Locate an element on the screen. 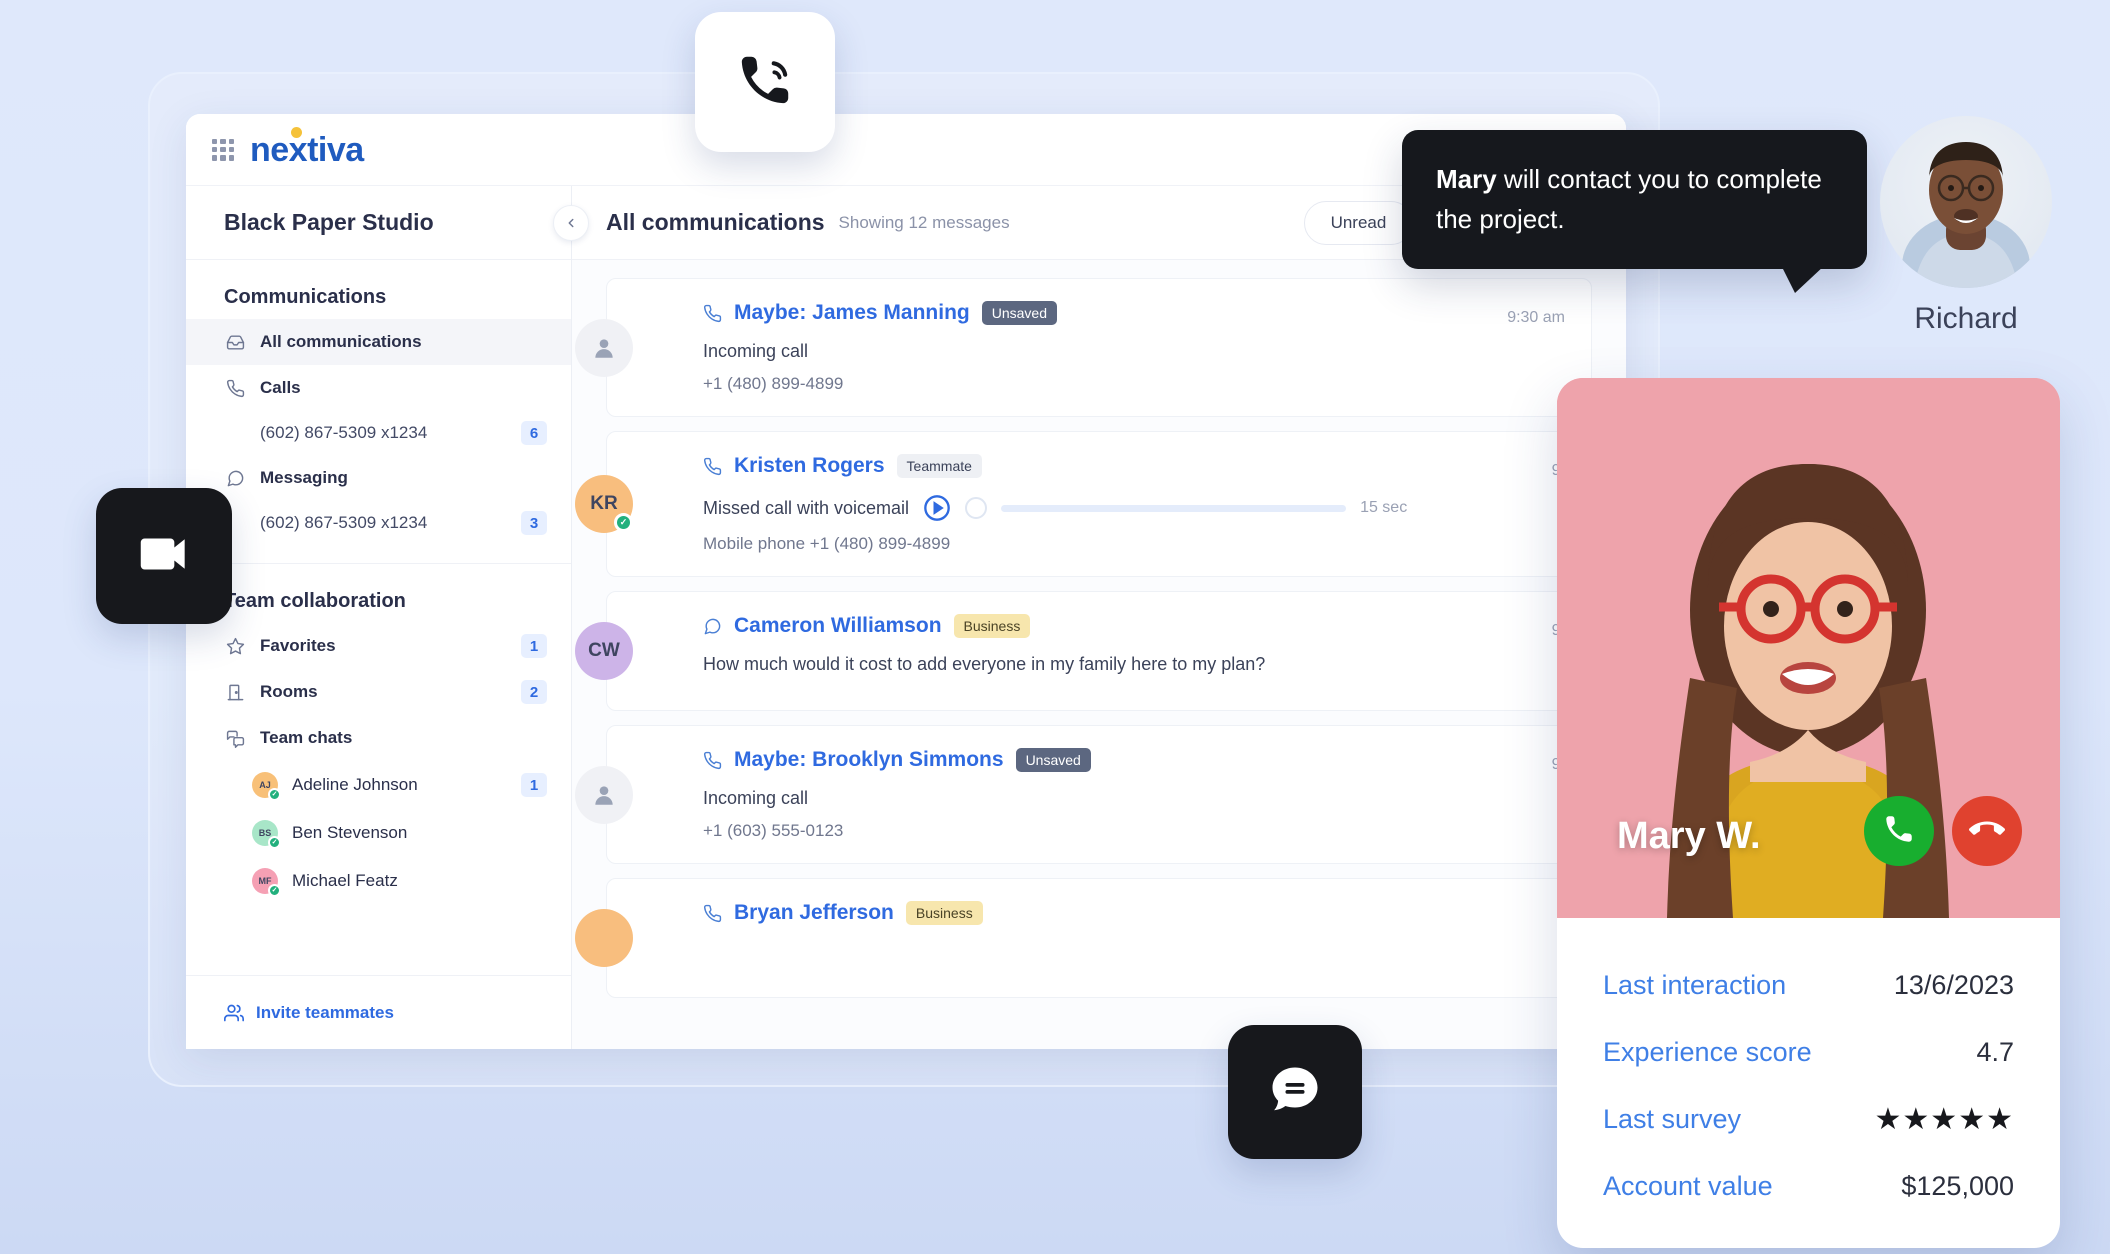 The height and width of the screenshot is (1254, 2110). phone-decline-icon is located at coordinates (1986, 831).